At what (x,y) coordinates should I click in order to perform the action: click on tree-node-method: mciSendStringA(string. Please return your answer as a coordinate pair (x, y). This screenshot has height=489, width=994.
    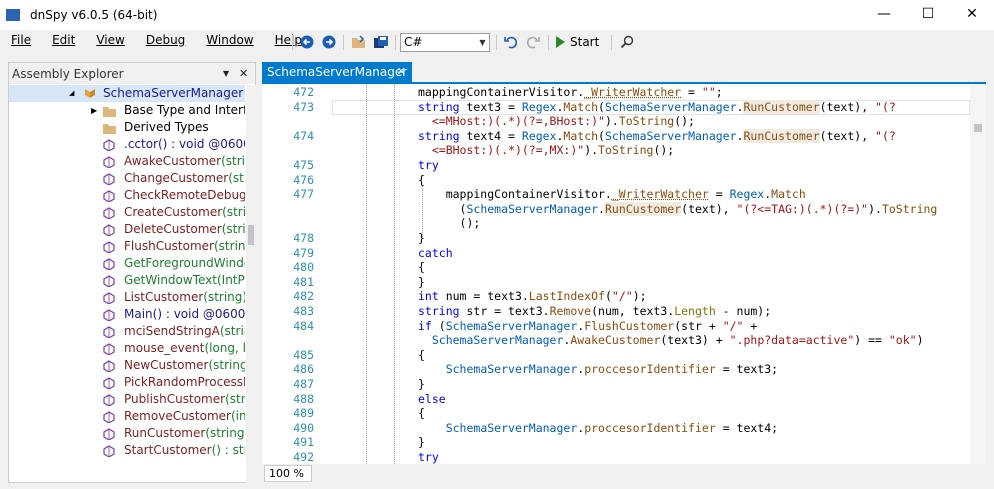
    Looking at the image, I should click on (127, 331).